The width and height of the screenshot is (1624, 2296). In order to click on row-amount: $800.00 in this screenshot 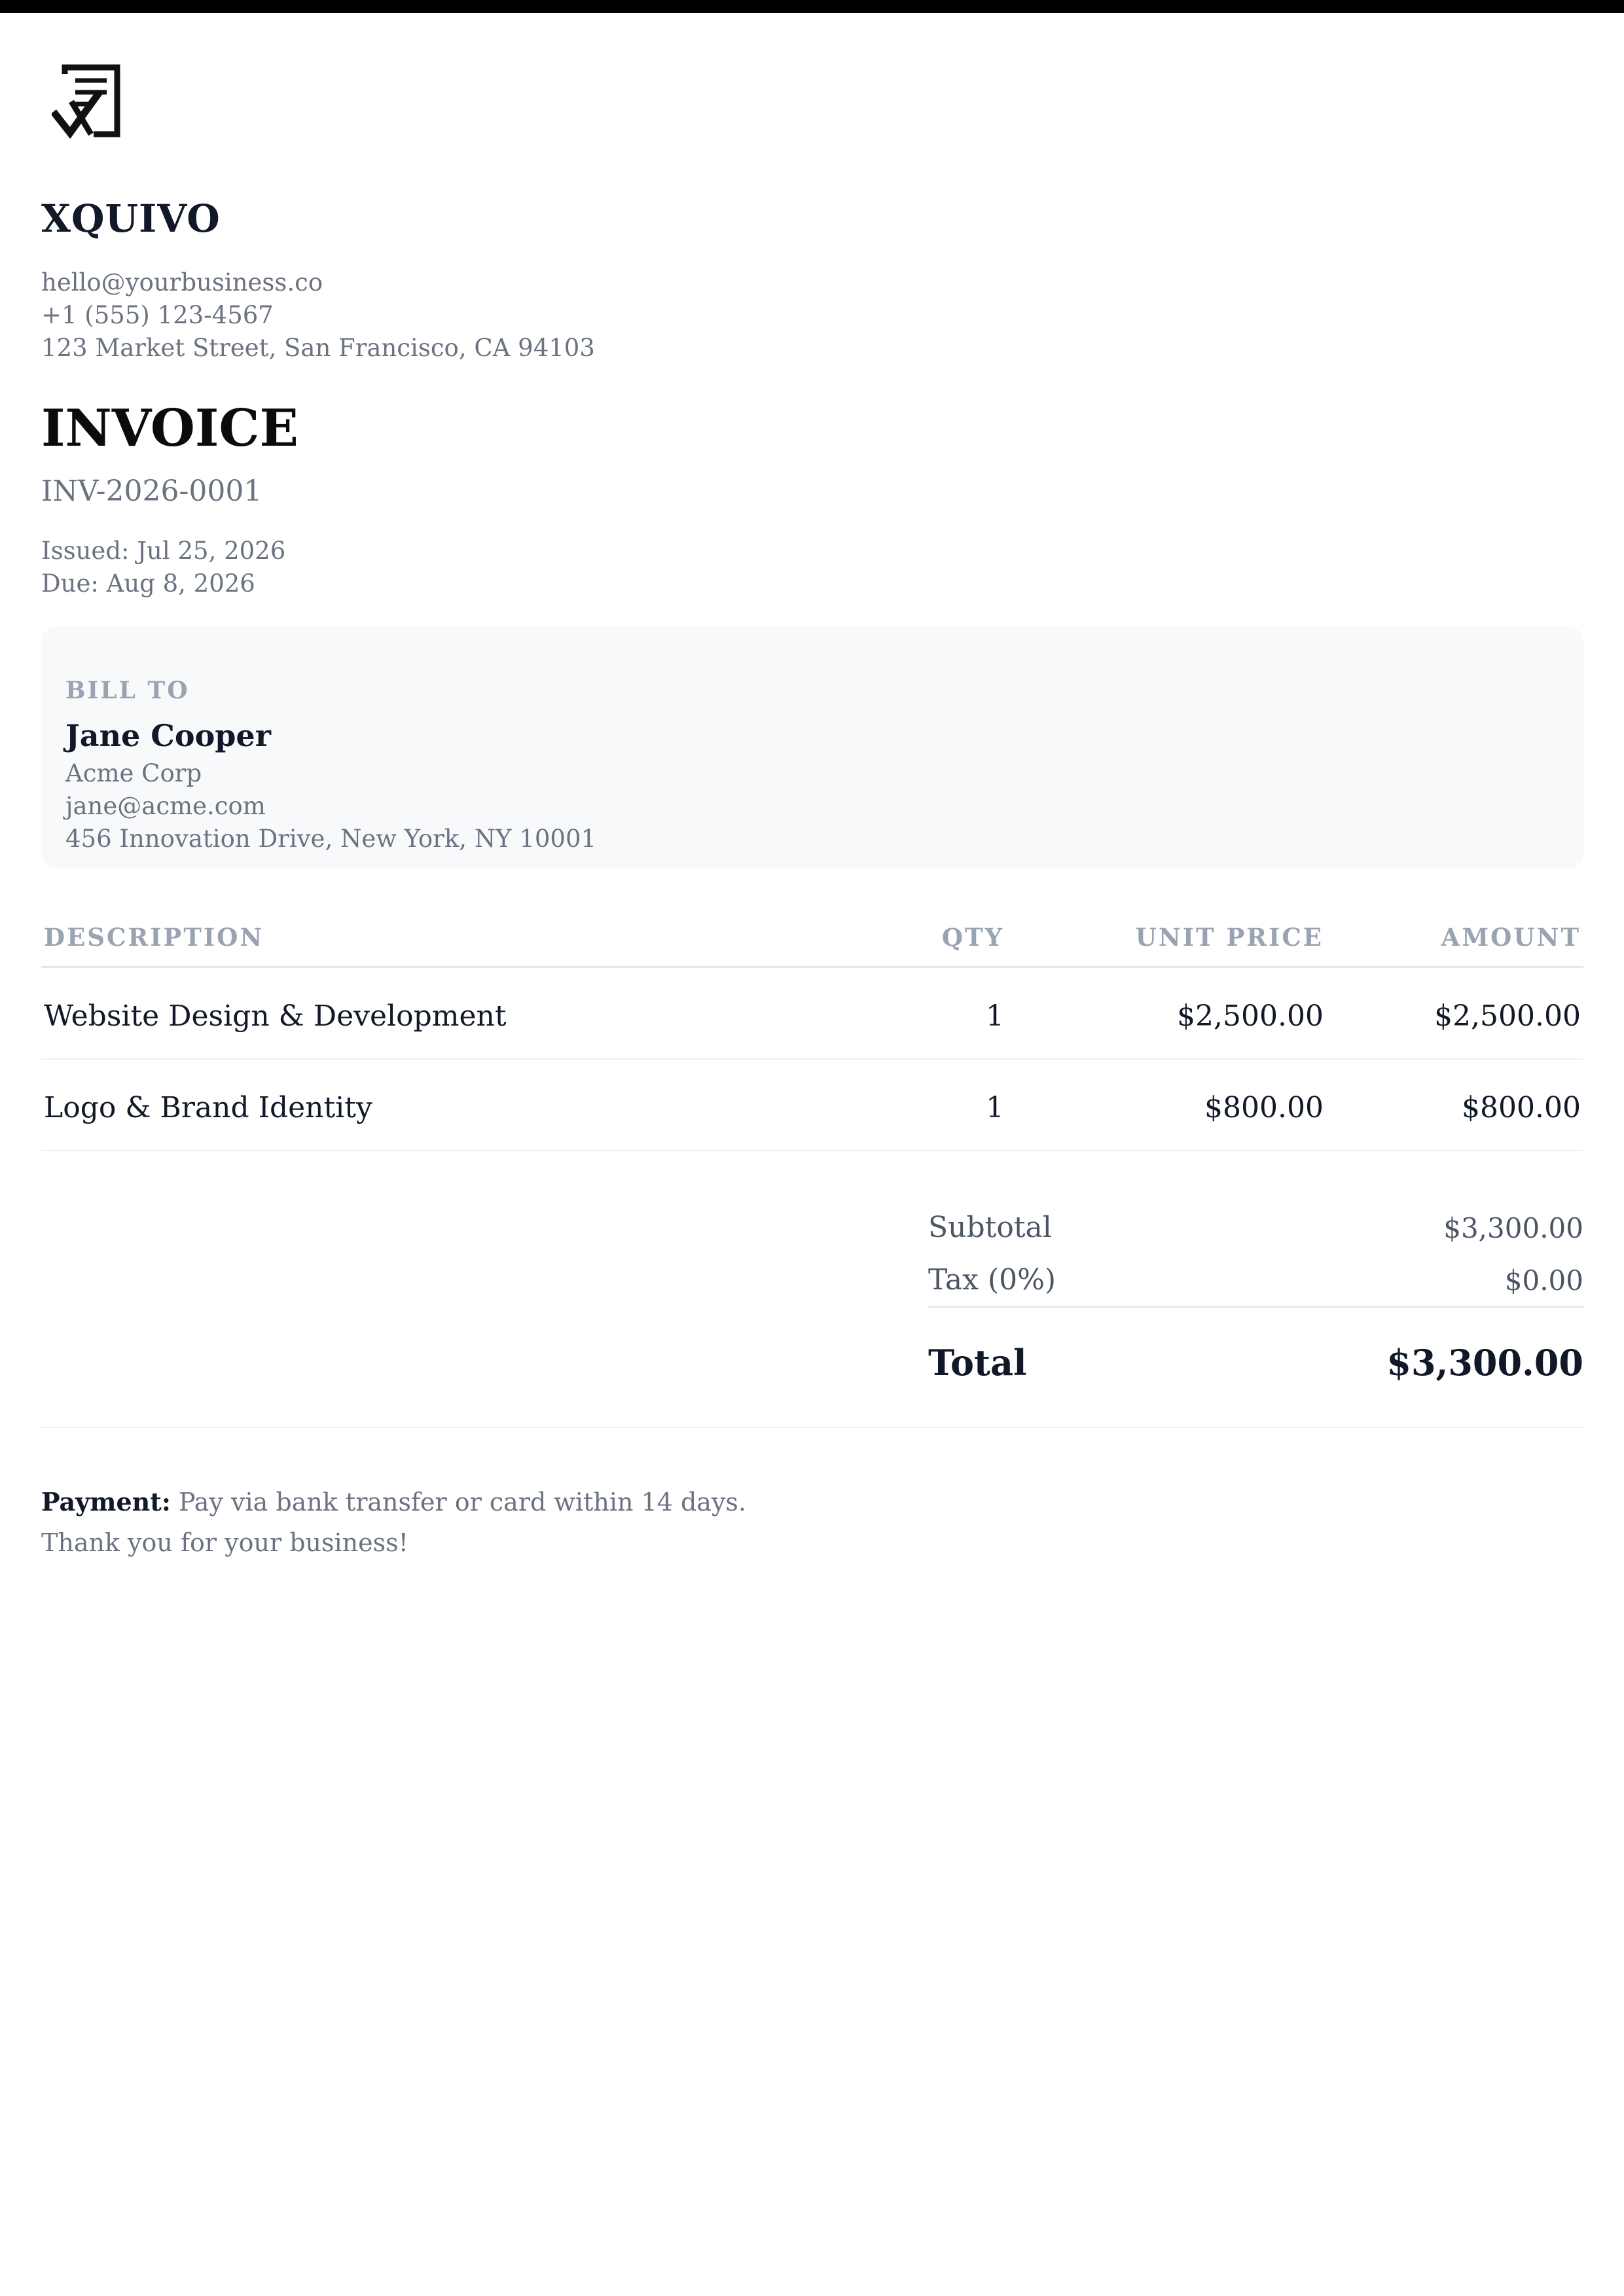, I will do `click(1521, 1107)`.